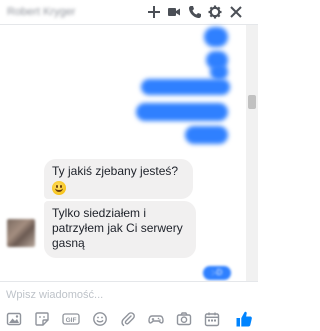  What do you see at coordinates (42, 319) in the screenshot?
I see `sticker-icon` at bounding box center [42, 319].